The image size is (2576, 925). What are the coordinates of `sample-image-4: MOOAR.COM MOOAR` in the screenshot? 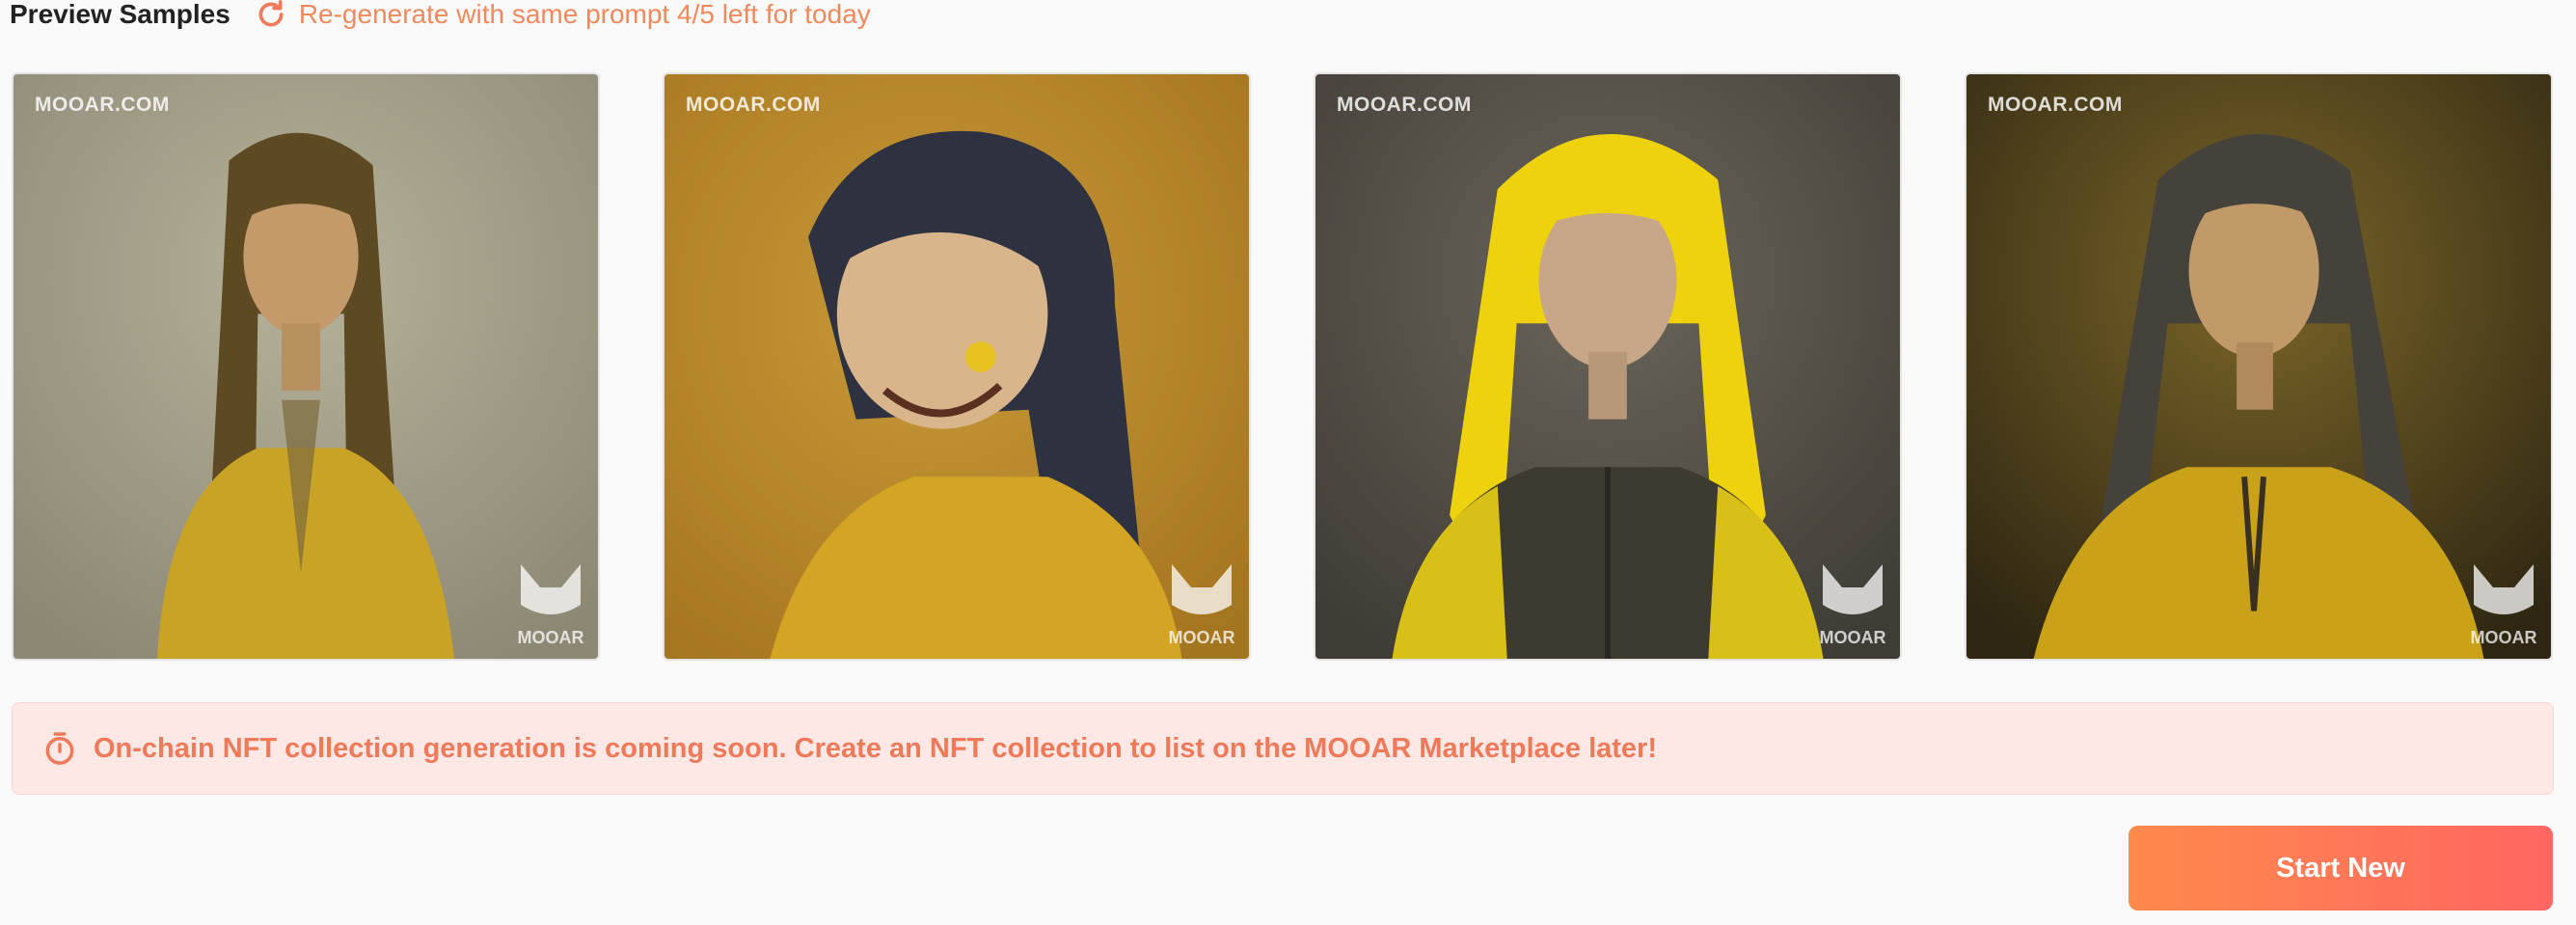 It's located at (2259, 366).